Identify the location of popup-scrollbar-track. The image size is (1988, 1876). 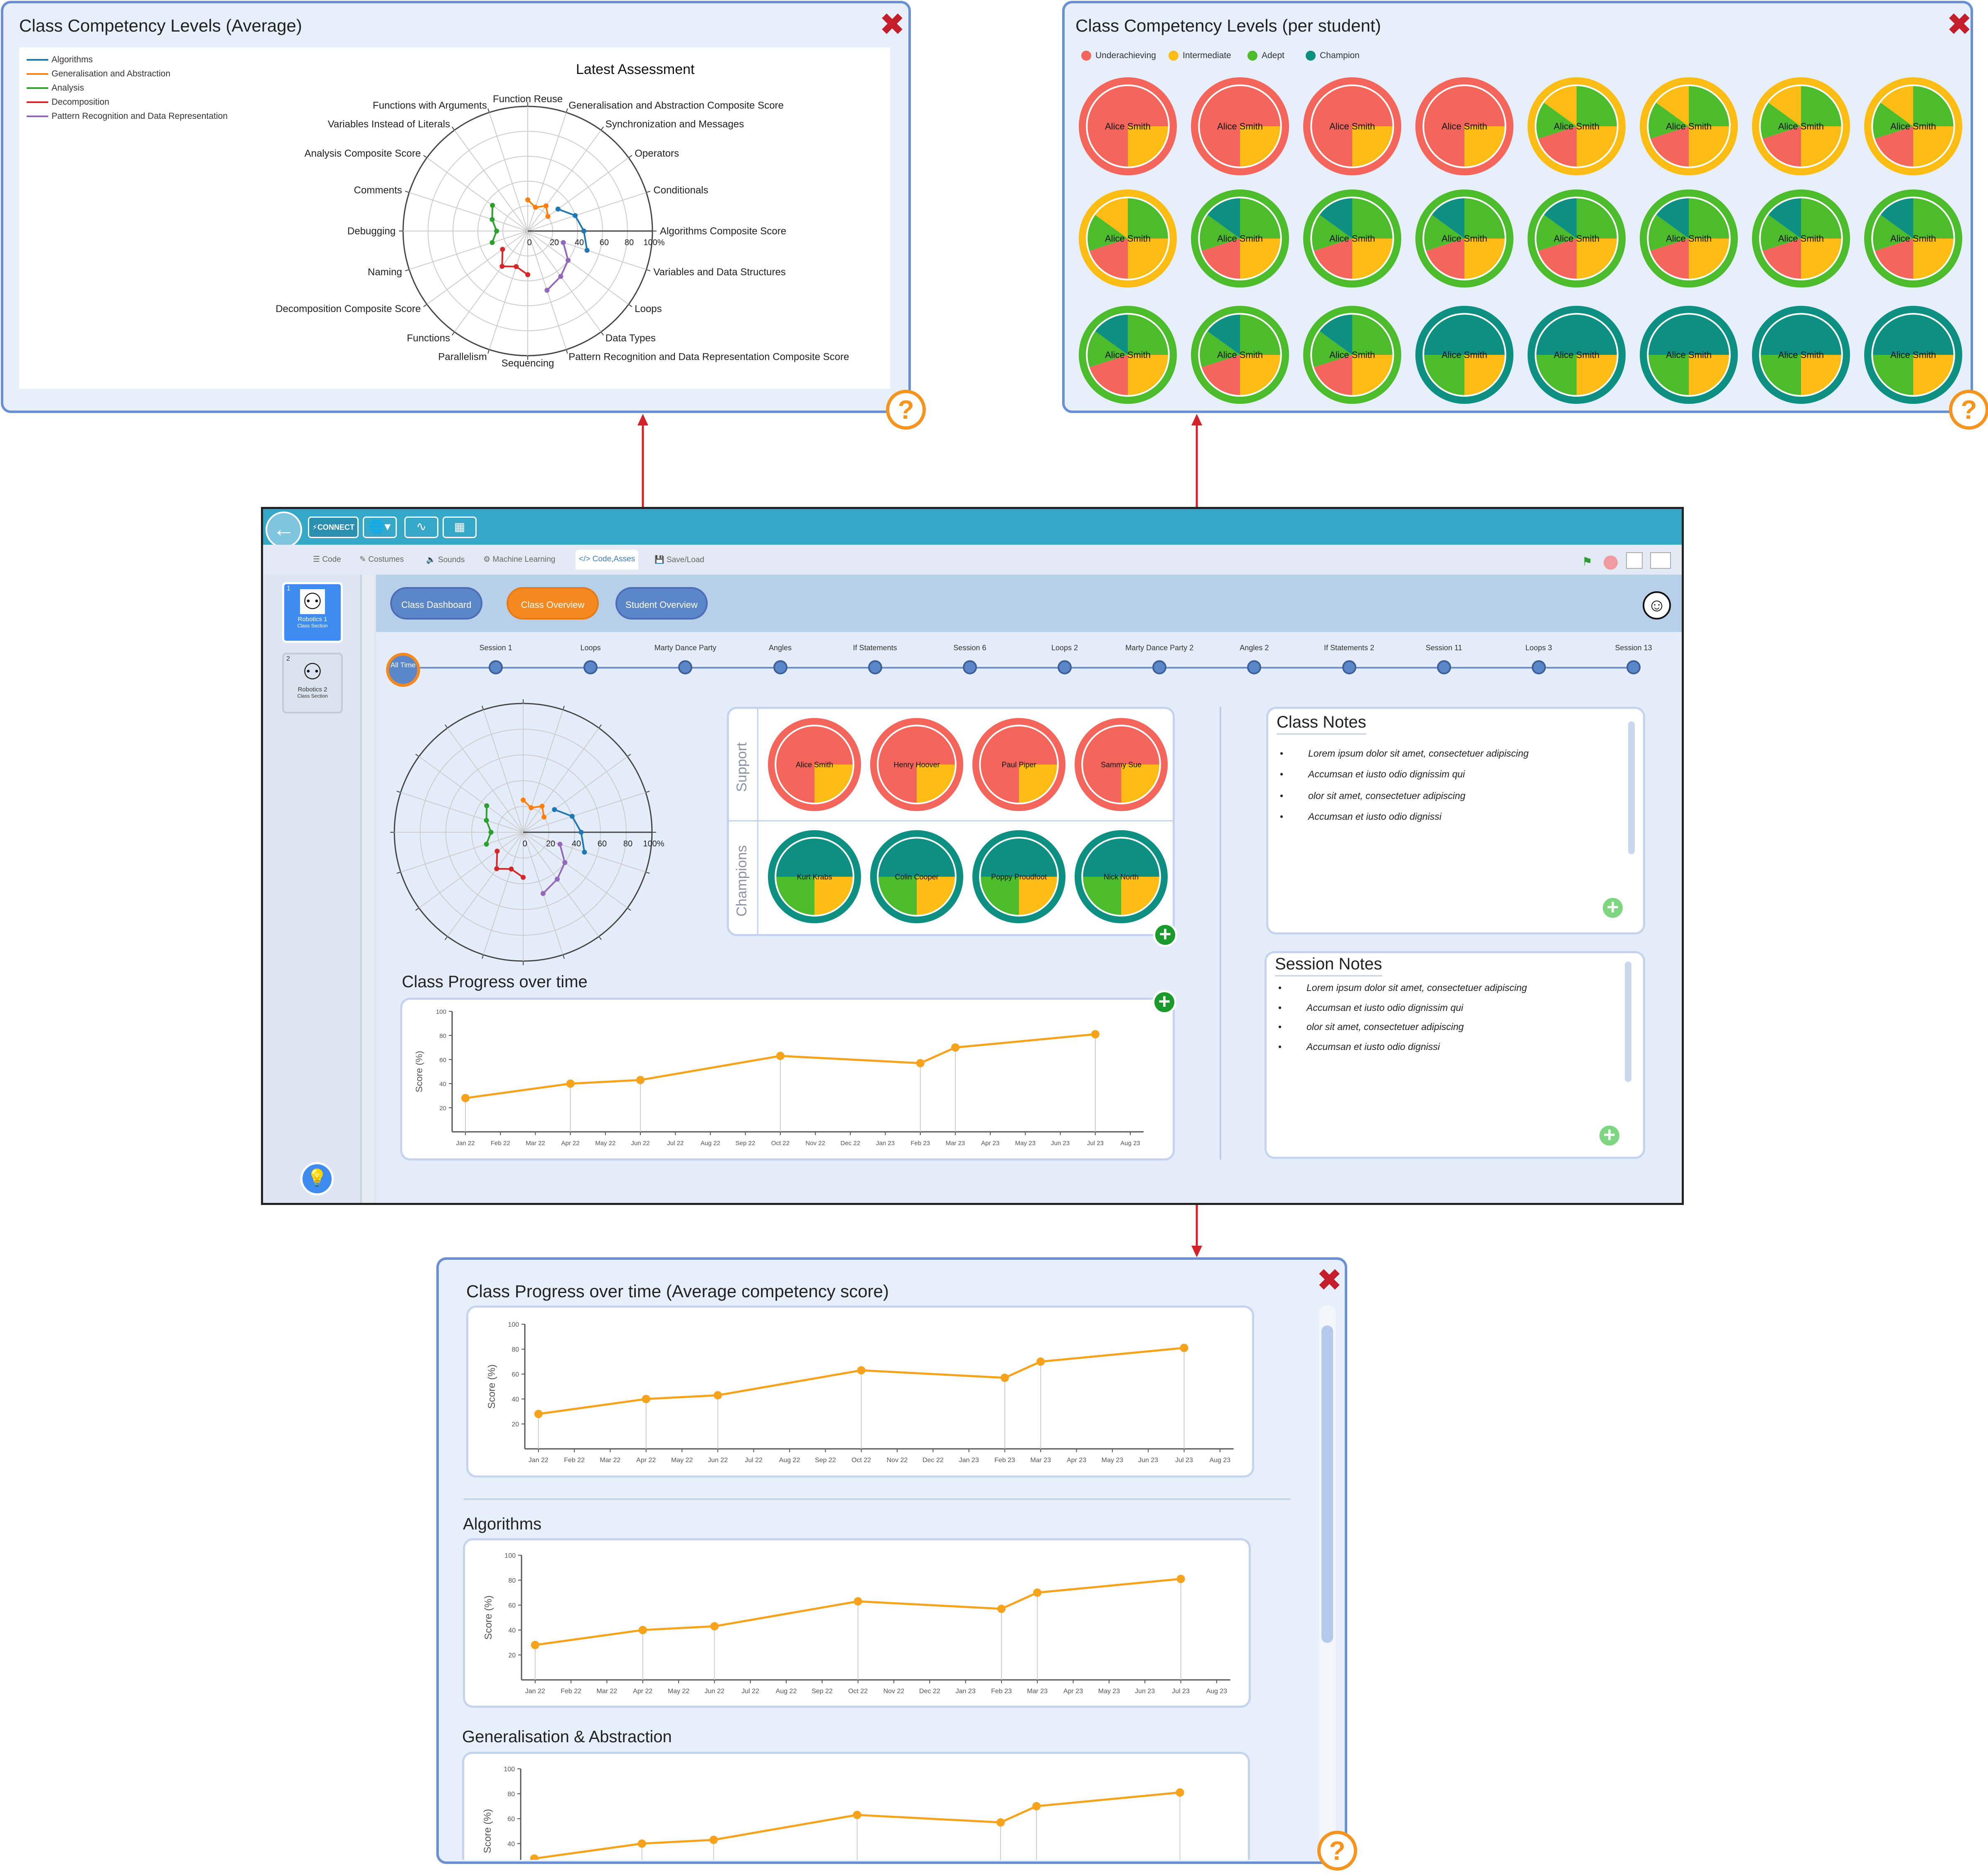
(1327, 1576).